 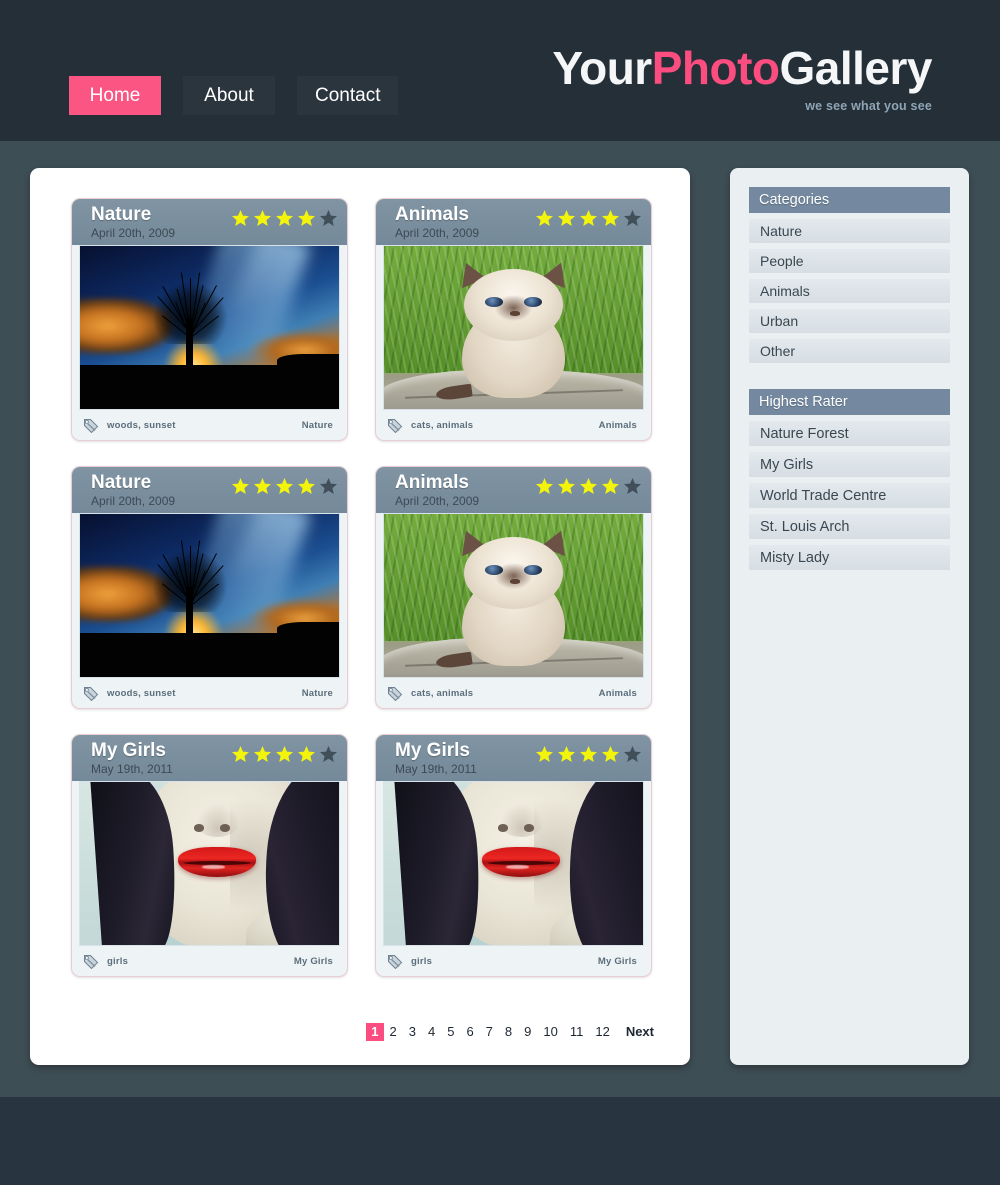 I want to click on nav-item-about: About, so click(x=229, y=95).